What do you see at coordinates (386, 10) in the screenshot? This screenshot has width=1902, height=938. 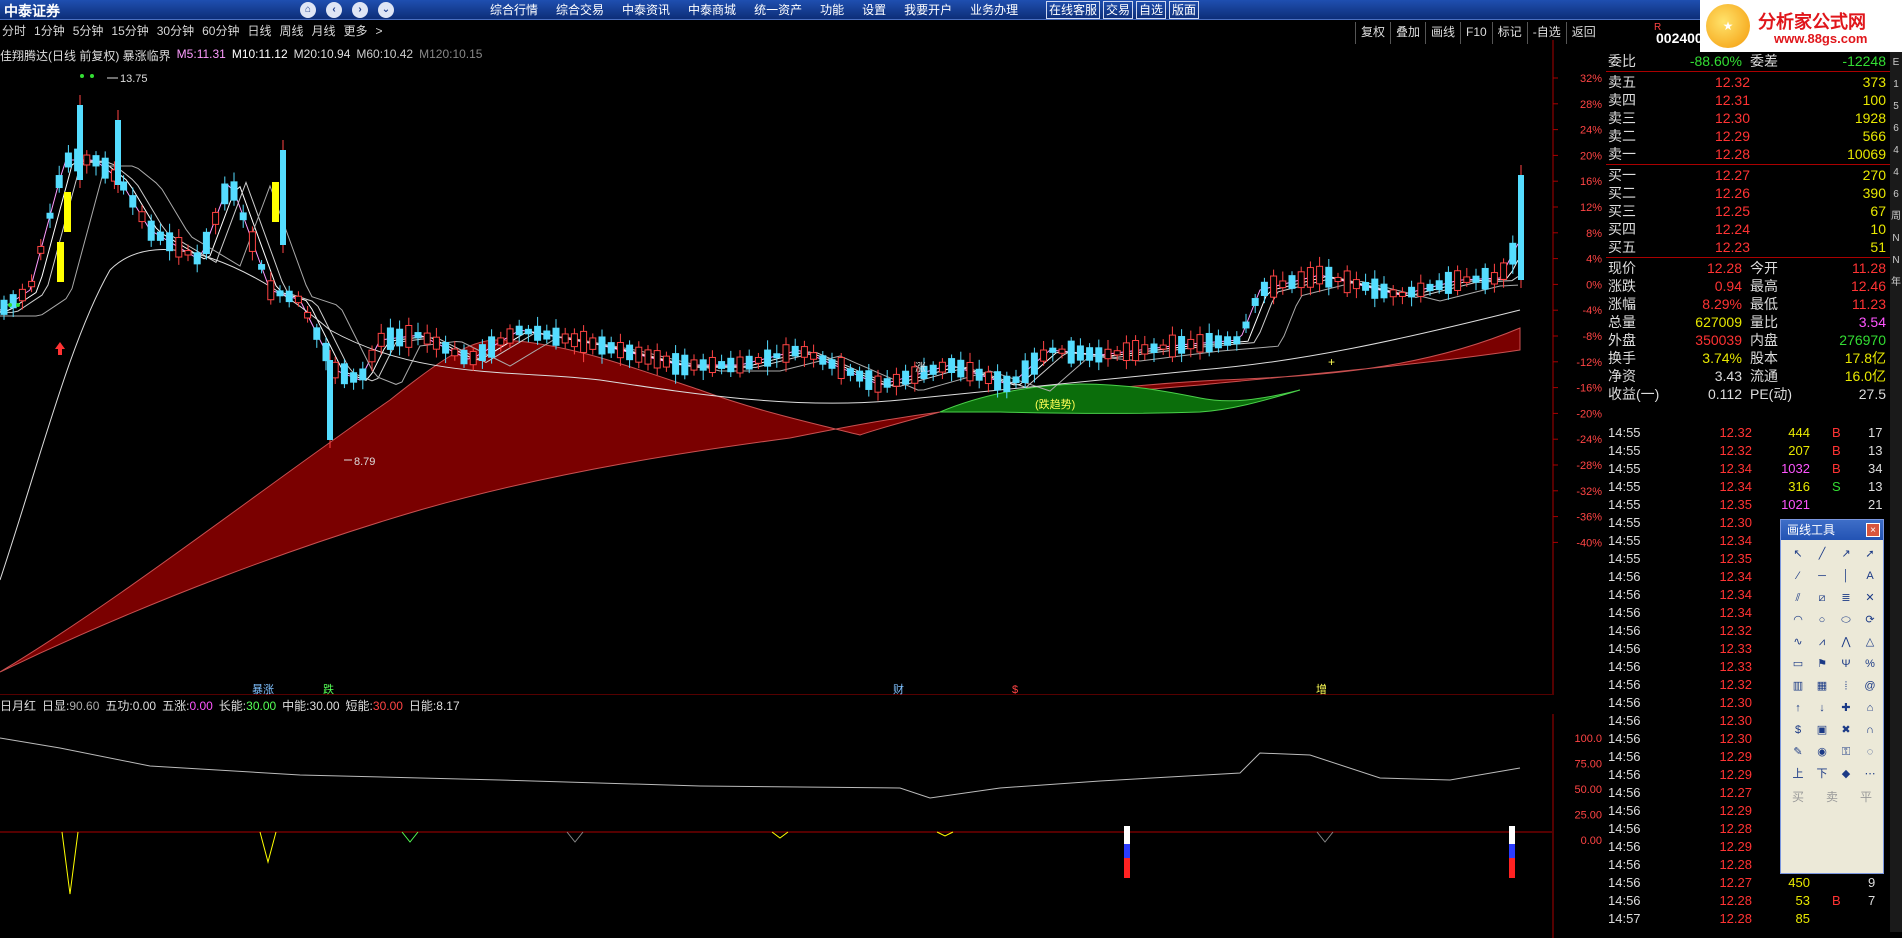 I see `down-icon: ⌄` at bounding box center [386, 10].